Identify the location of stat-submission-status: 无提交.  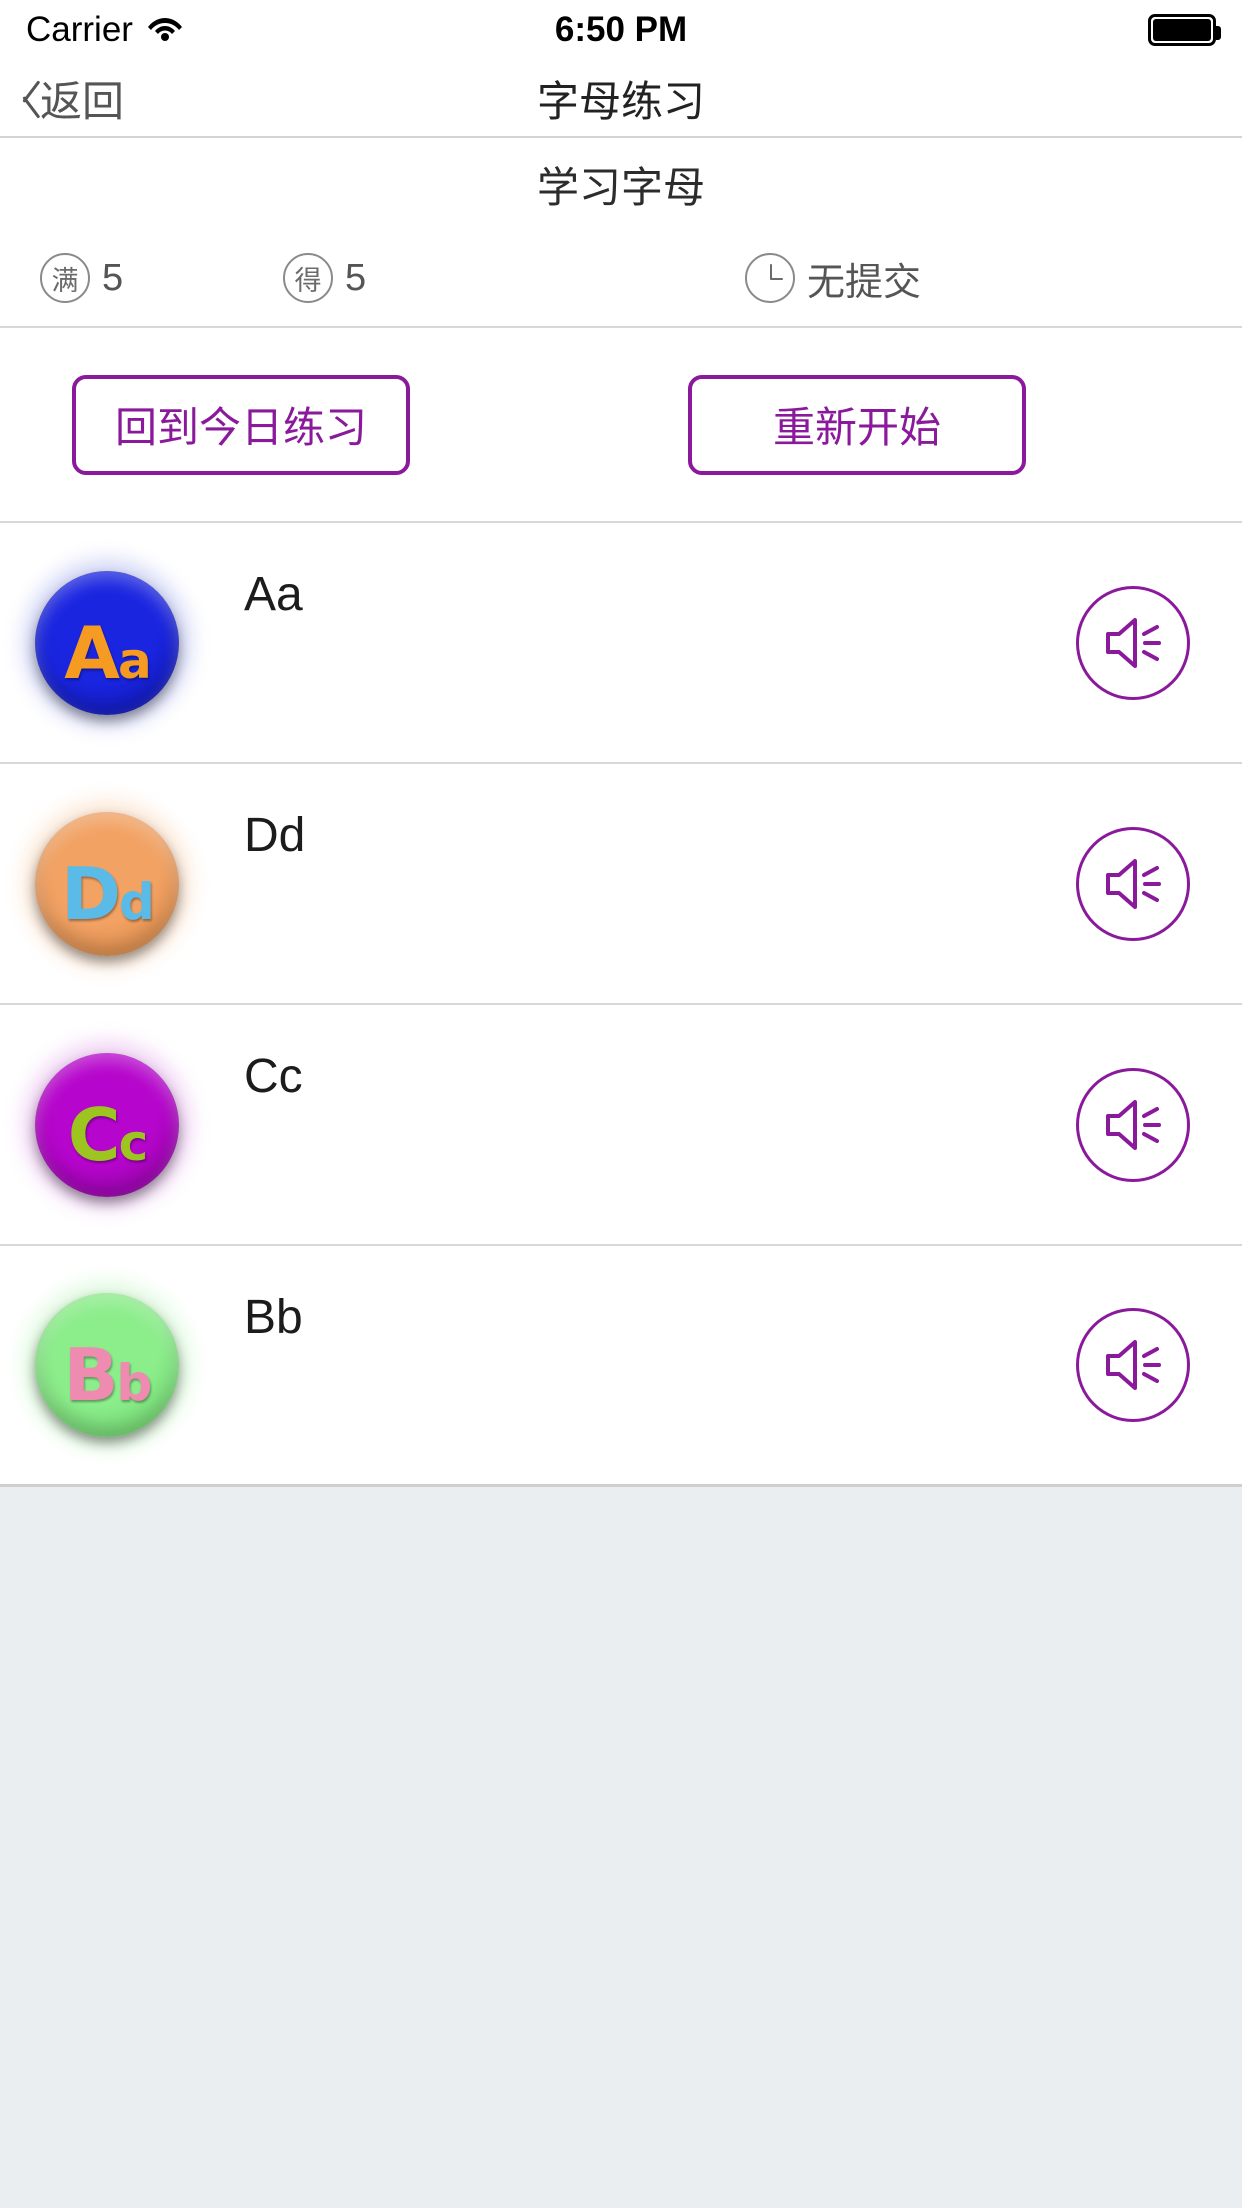
(833, 278).